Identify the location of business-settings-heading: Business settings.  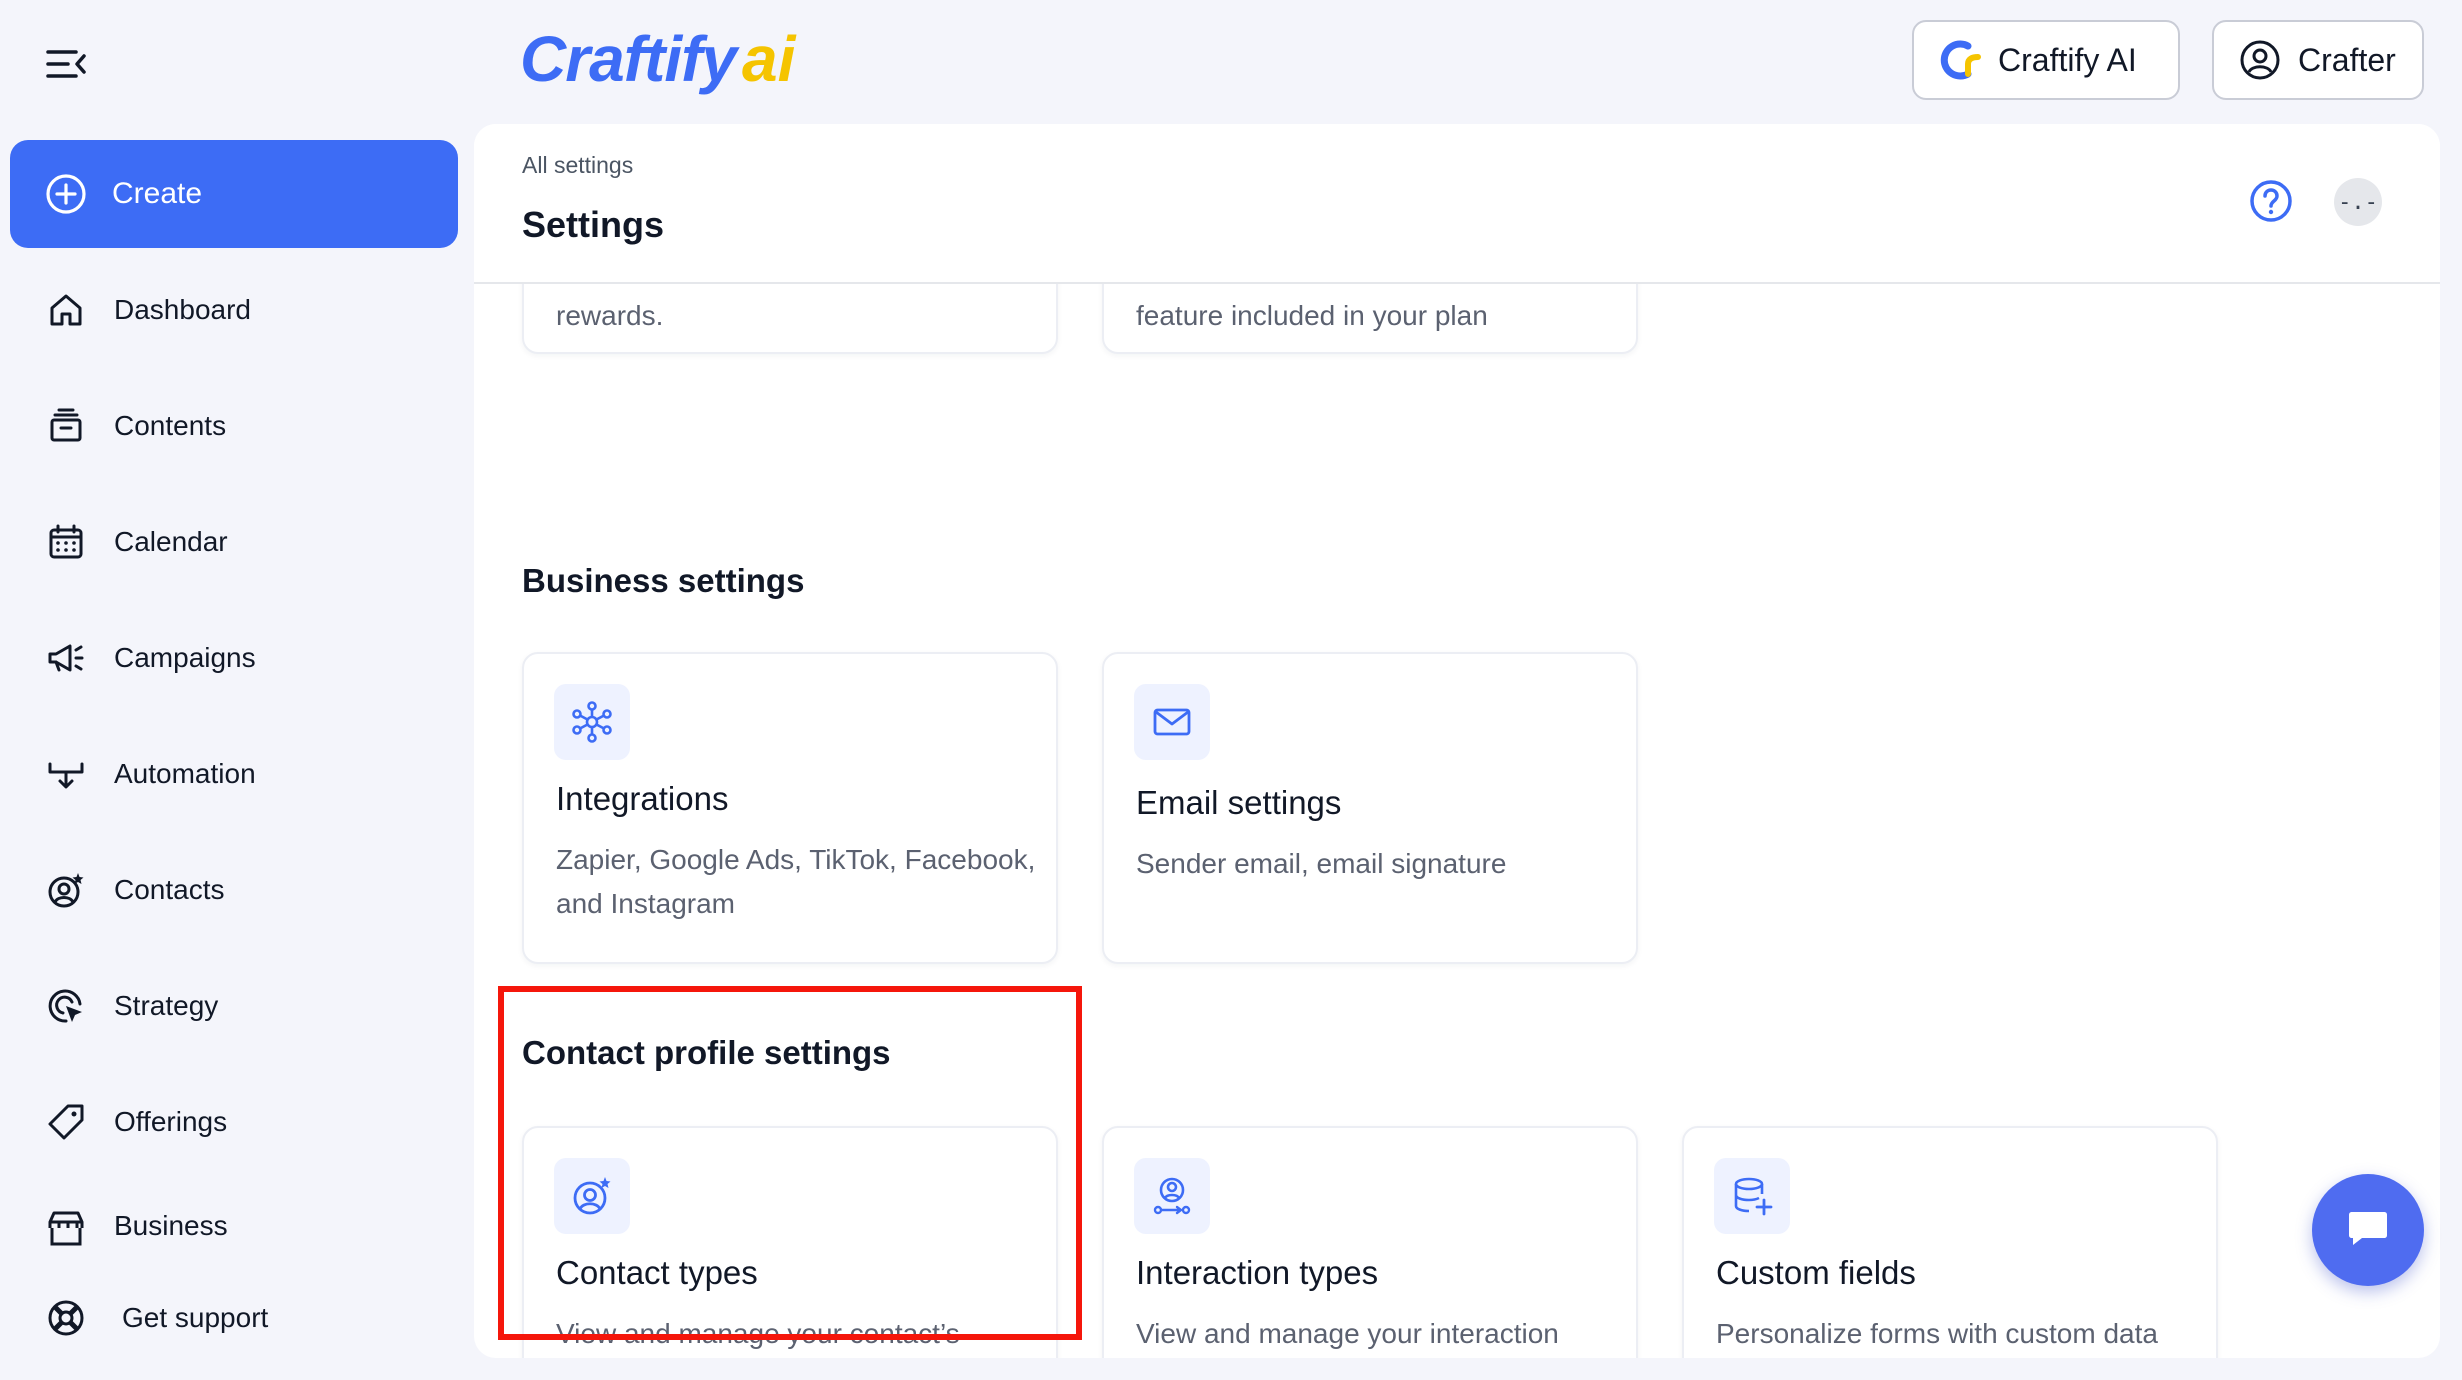
(663, 580).